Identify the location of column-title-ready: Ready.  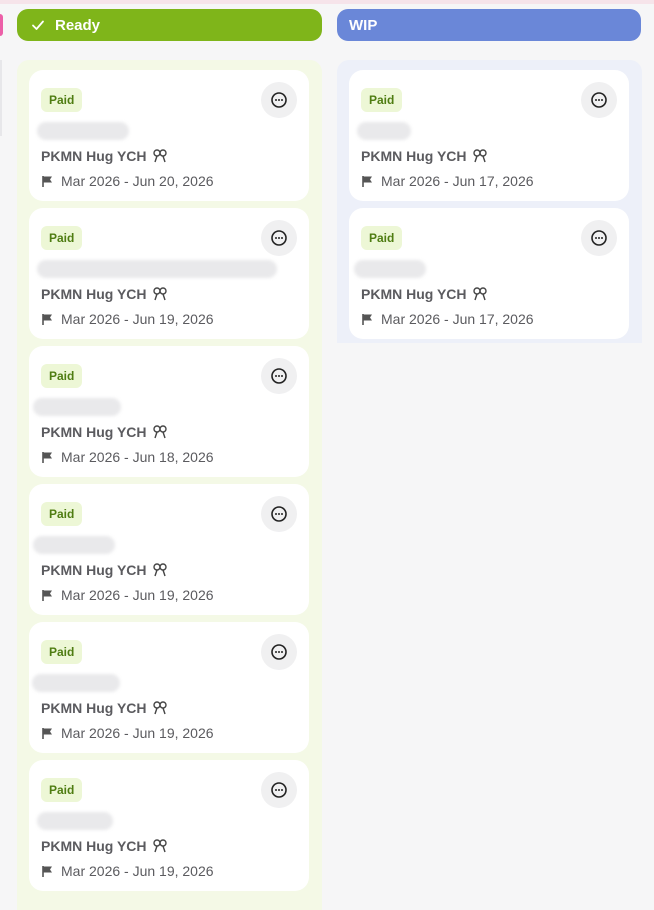
(78, 25).